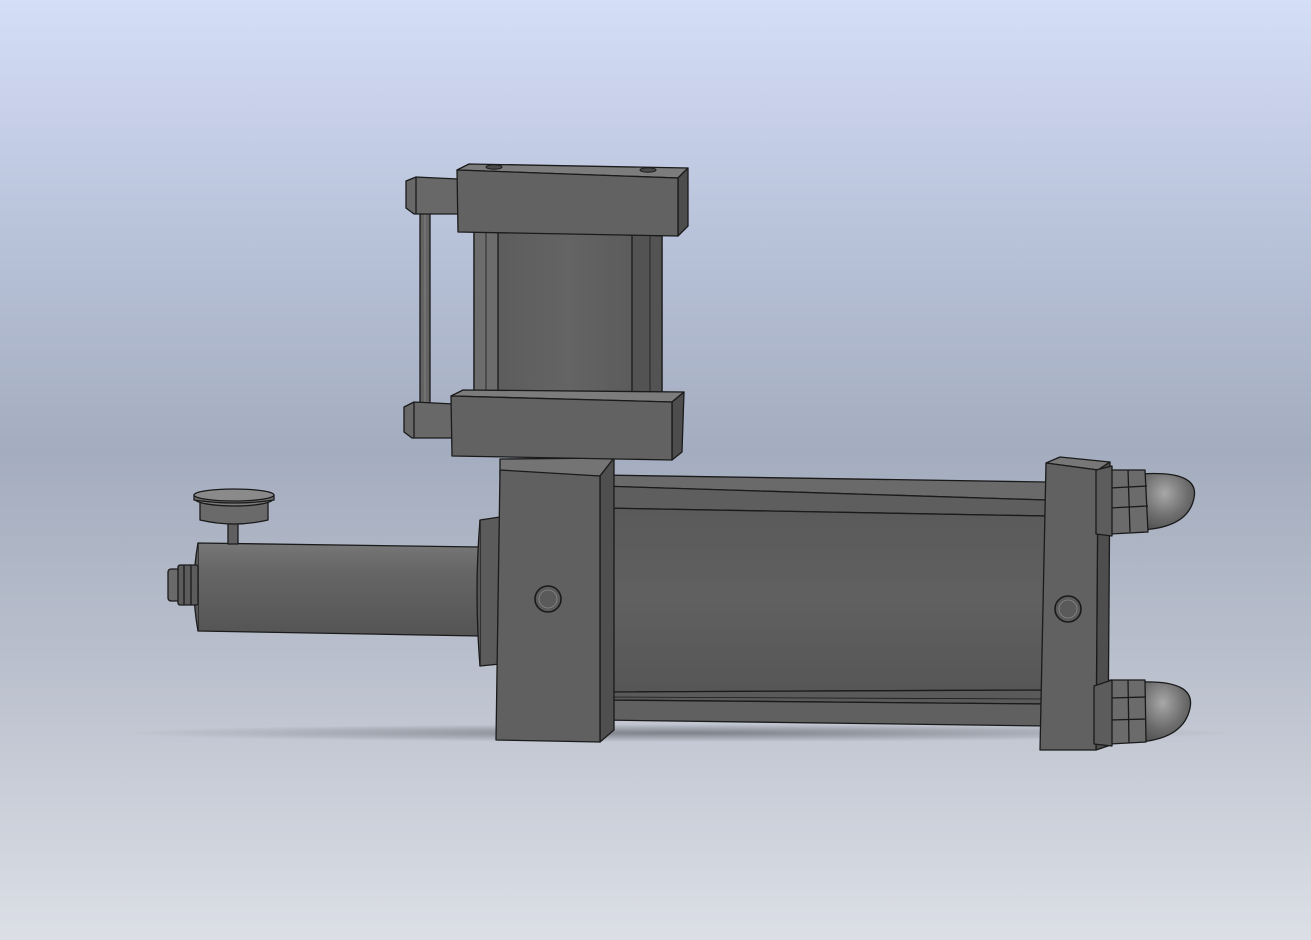 Image resolution: width=1311 pixels, height=940 pixels. Describe the element at coordinates (234, 516) in the screenshot. I see `adjust-knob` at that location.